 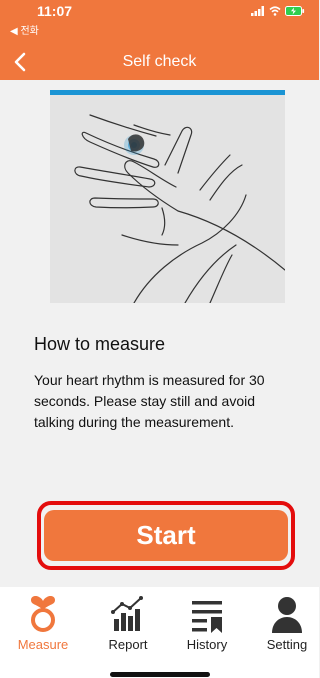 What do you see at coordinates (287, 644) in the screenshot?
I see `tab-setting-label: Setting` at bounding box center [287, 644].